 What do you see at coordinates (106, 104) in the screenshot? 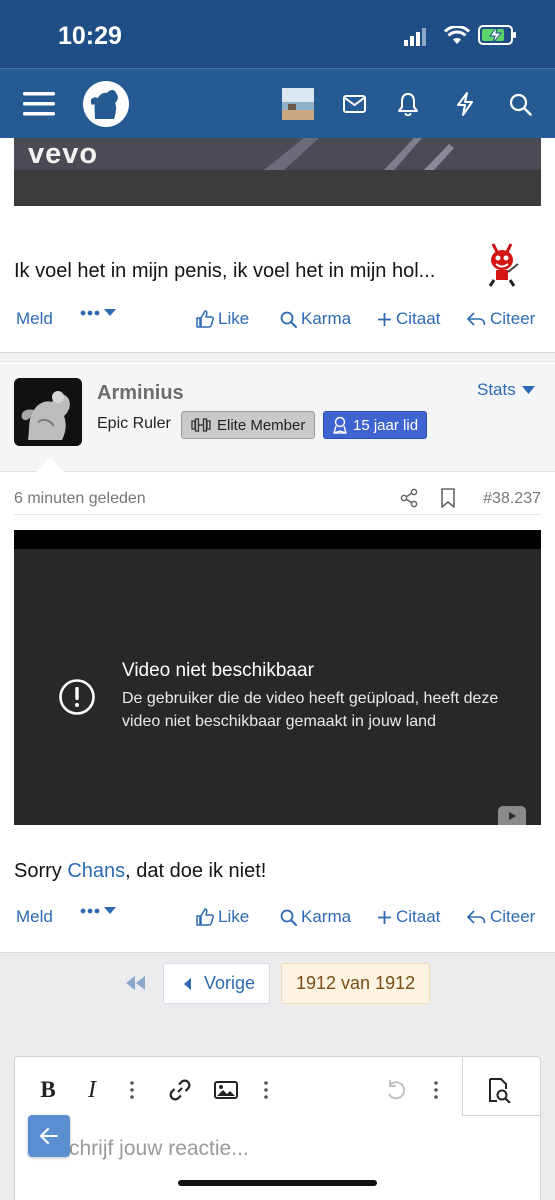
I see `site-logo-icon` at bounding box center [106, 104].